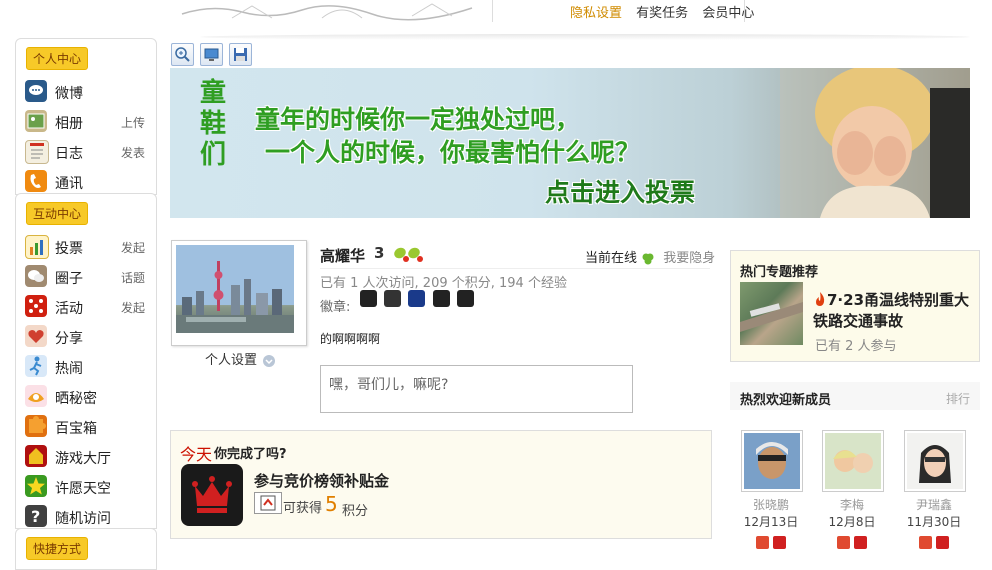 The width and height of the screenshot is (992, 570). Describe the element at coordinates (662, 13) in the screenshot. I see `reward-tasks-link: 有奖任务` at that location.